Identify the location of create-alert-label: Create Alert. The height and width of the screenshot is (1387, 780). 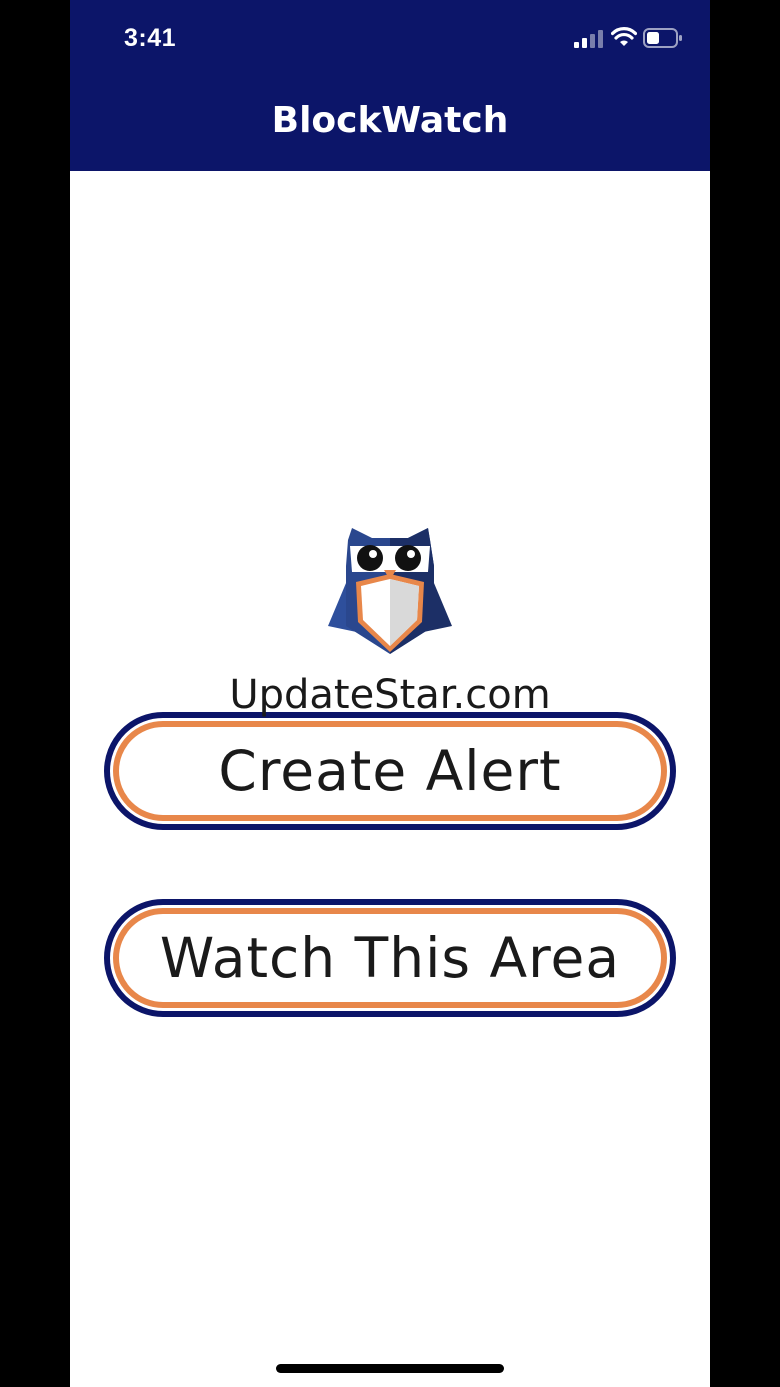
(390, 771).